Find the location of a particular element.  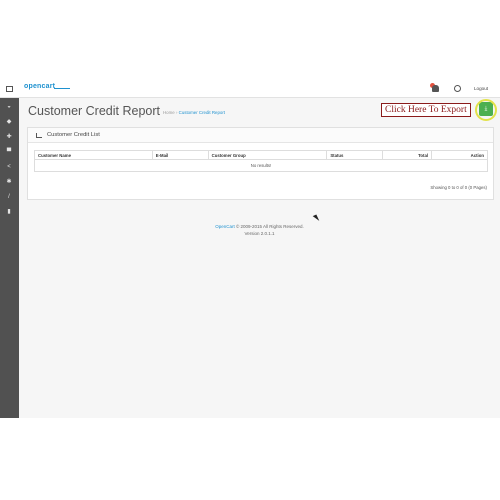

breadcrumb-home: Home is located at coordinates (169, 112).